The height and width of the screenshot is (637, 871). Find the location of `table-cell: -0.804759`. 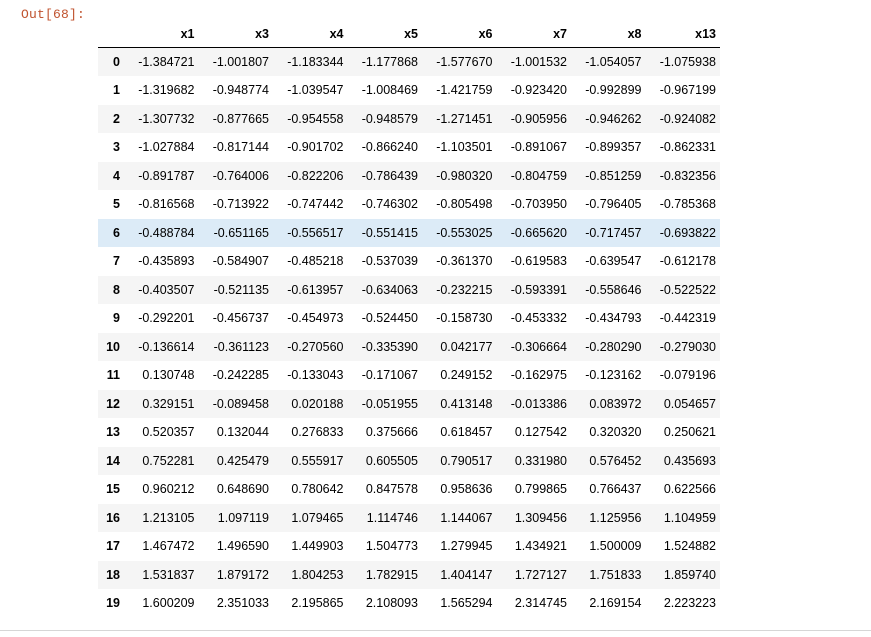

table-cell: -0.804759 is located at coordinates (538, 175).